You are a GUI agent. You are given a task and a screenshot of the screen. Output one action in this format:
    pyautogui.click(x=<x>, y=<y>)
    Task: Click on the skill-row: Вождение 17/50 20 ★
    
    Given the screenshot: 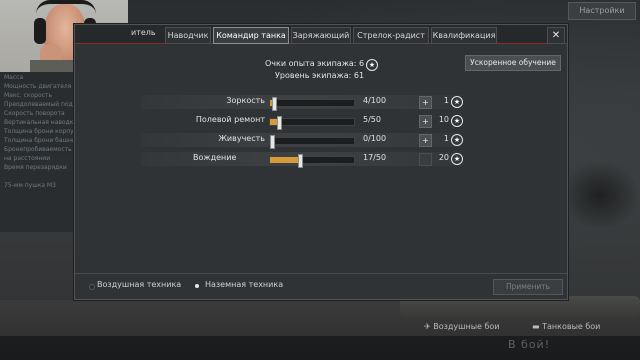 What is the action you would take?
    pyautogui.click(x=302, y=160)
    